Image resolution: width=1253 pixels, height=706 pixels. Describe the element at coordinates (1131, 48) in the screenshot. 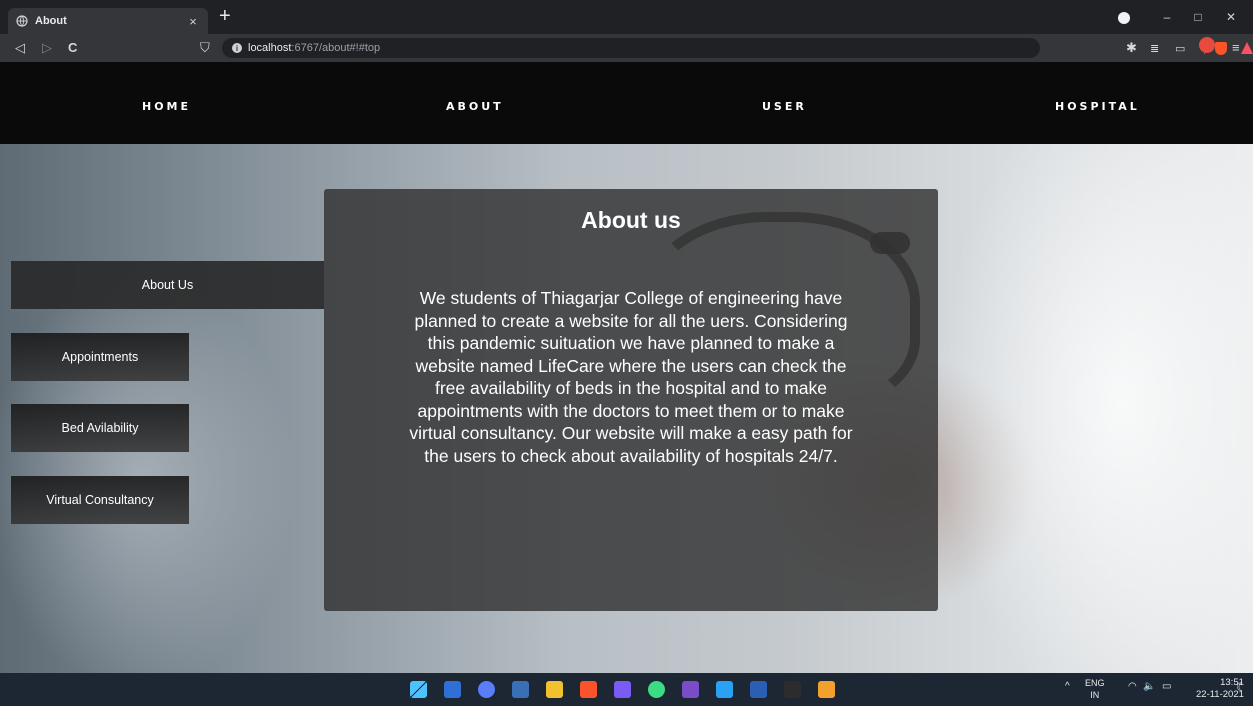

I see `extensions-icon: ✱` at that location.